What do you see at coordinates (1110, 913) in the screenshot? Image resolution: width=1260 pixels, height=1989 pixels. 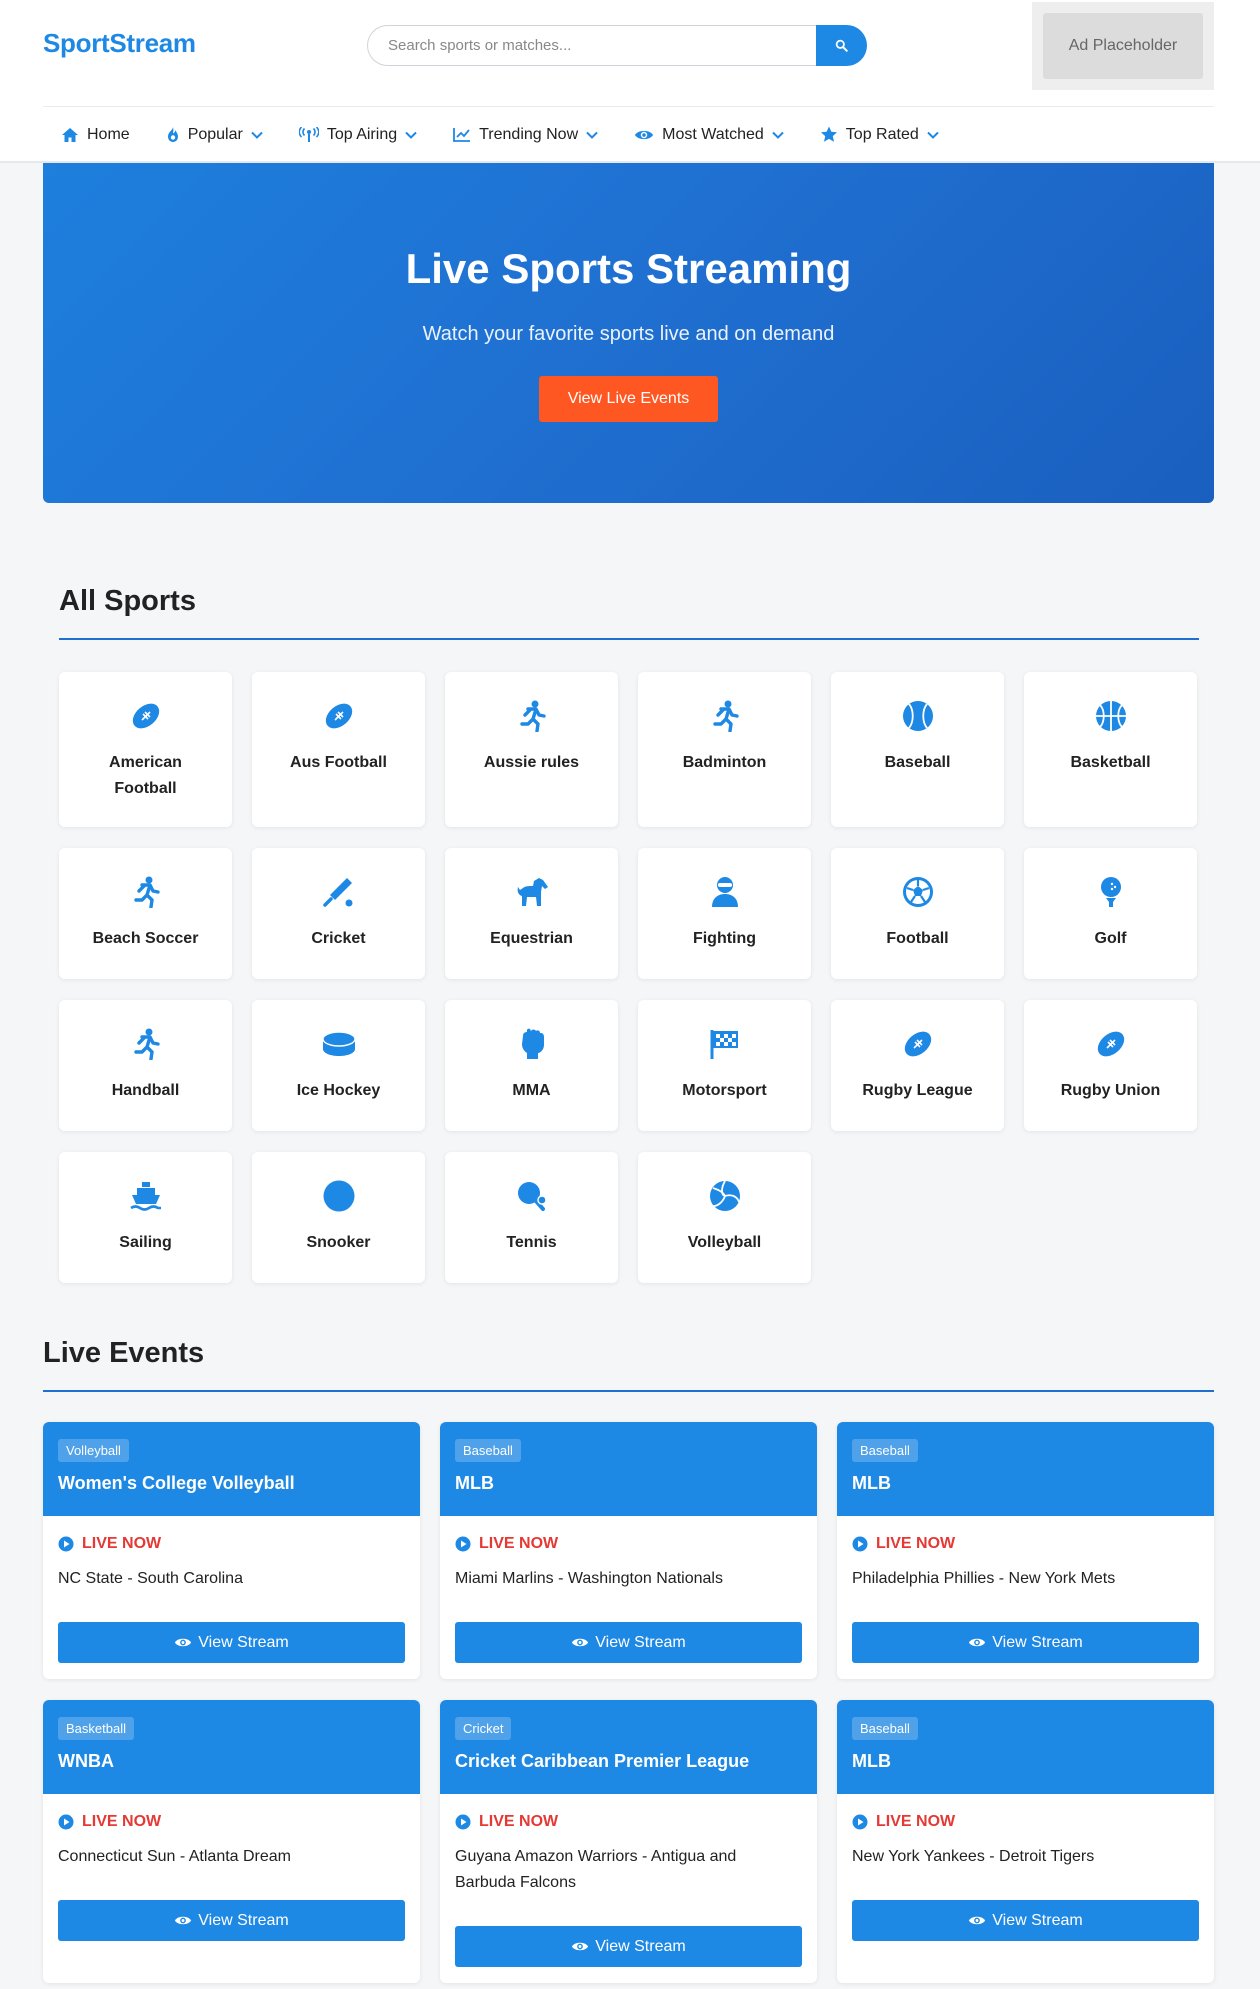 I see `sport-card-golf: Golf` at bounding box center [1110, 913].